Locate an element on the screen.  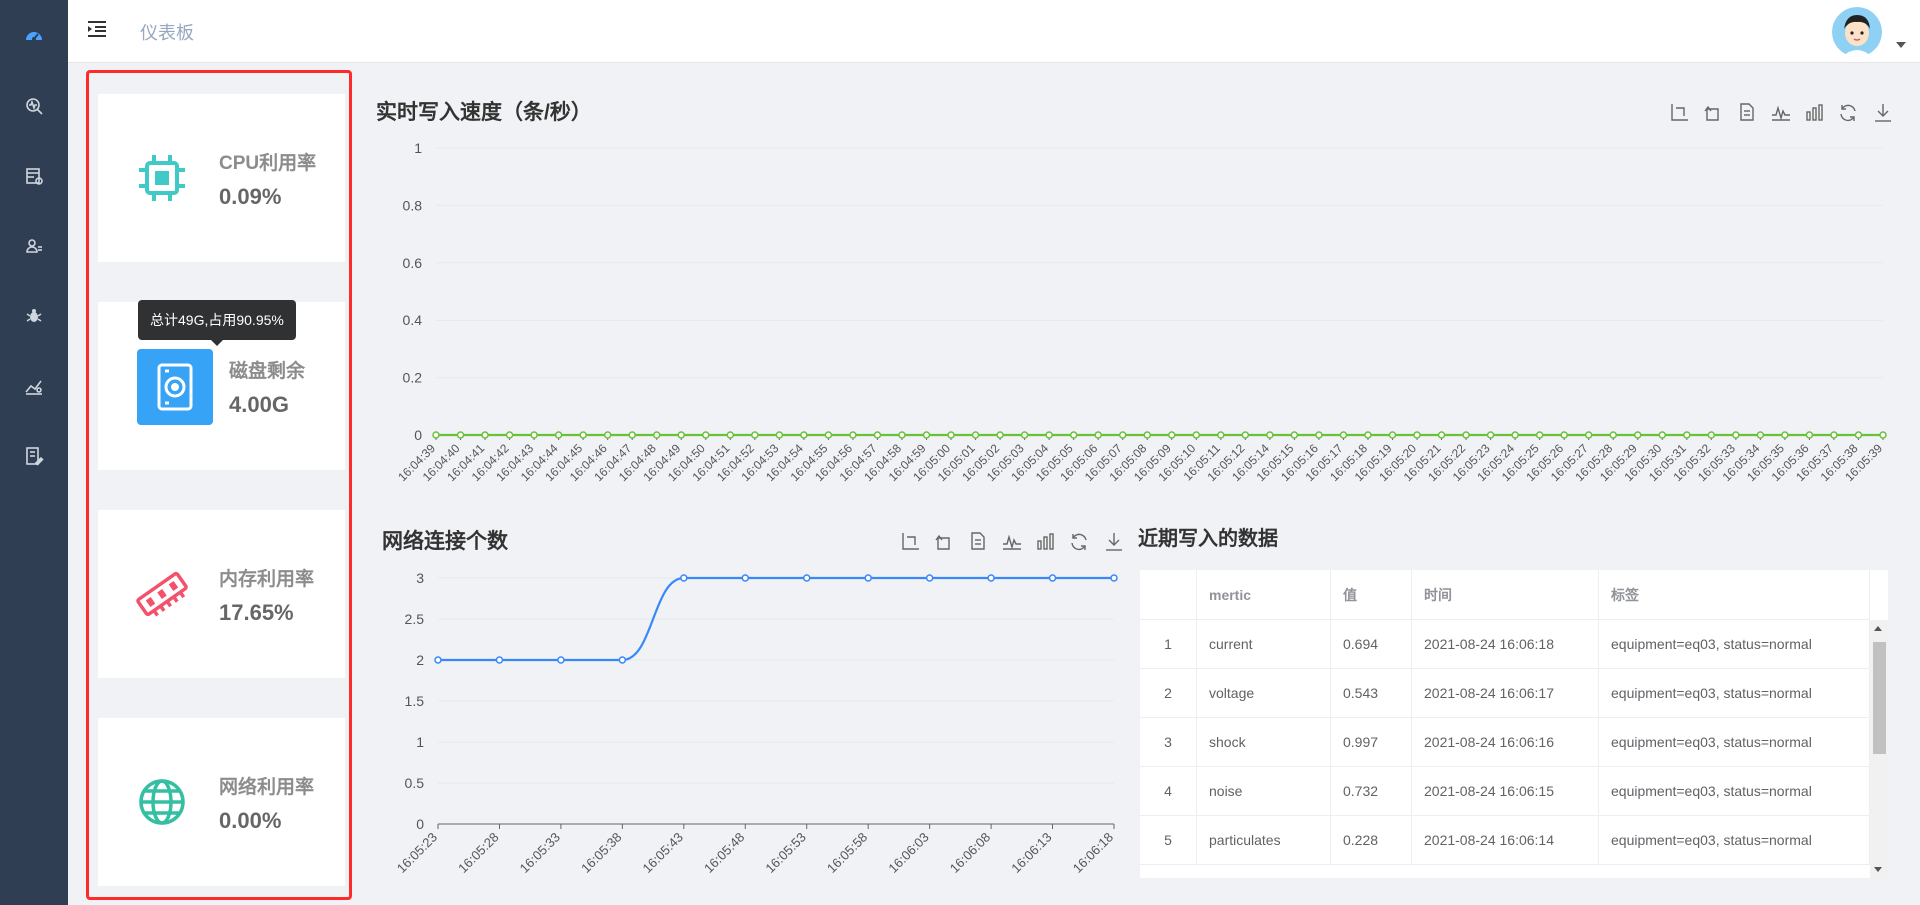
scroll-thumb is located at coordinates (1879, 698).